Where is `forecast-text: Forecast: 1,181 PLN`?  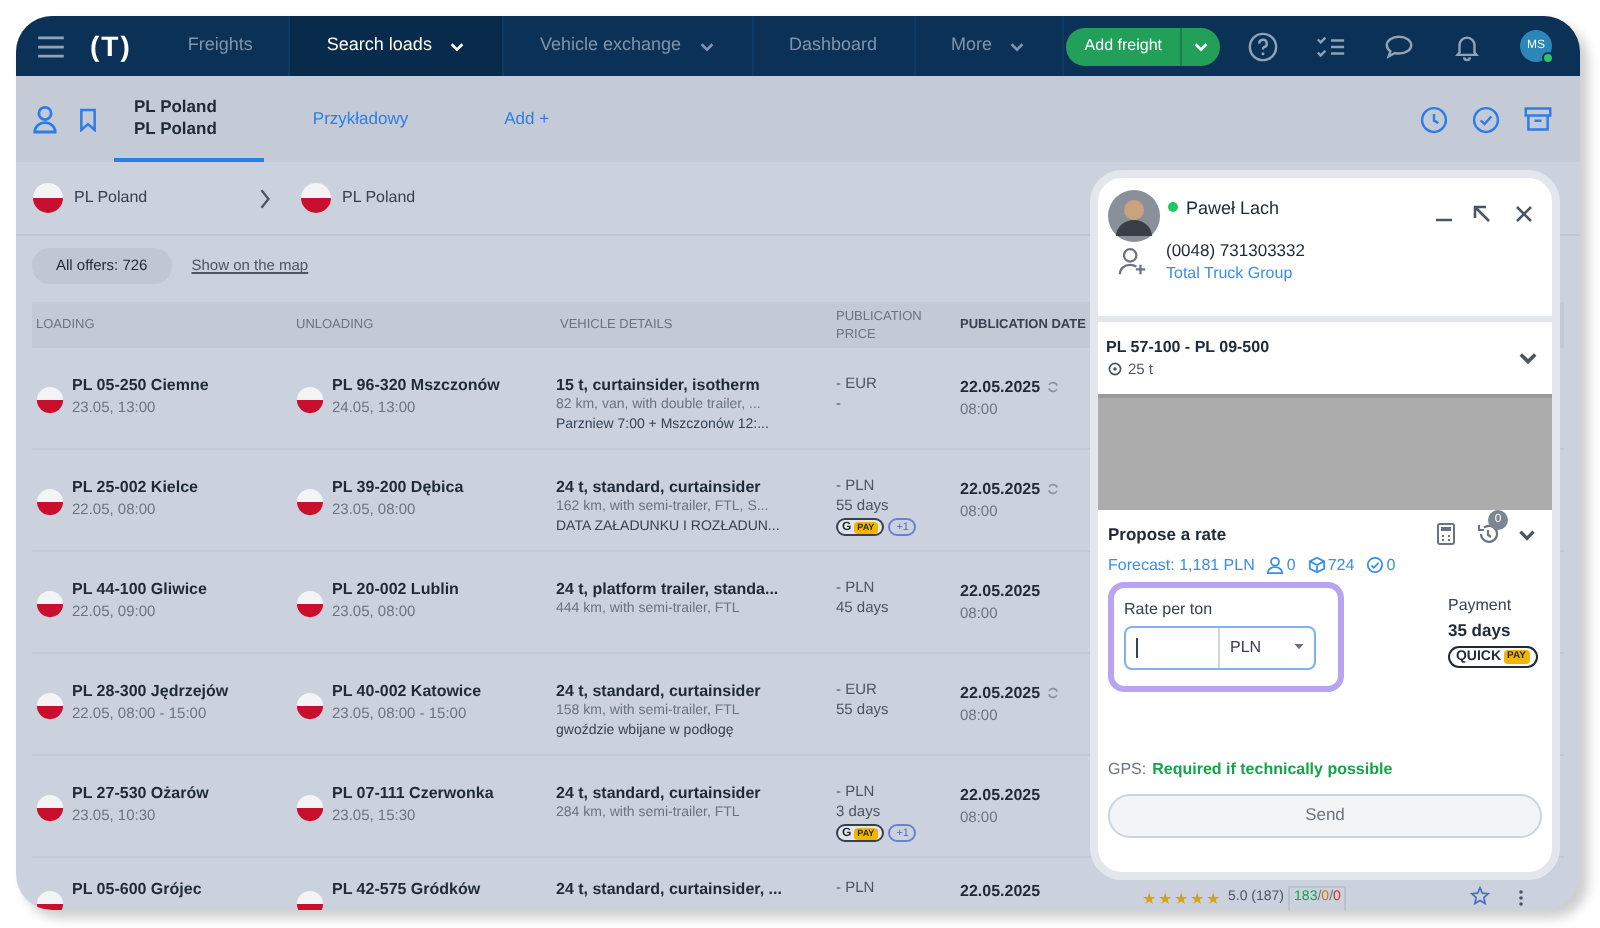 forecast-text: Forecast: 1,181 PLN is located at coordinates (1181, 565).